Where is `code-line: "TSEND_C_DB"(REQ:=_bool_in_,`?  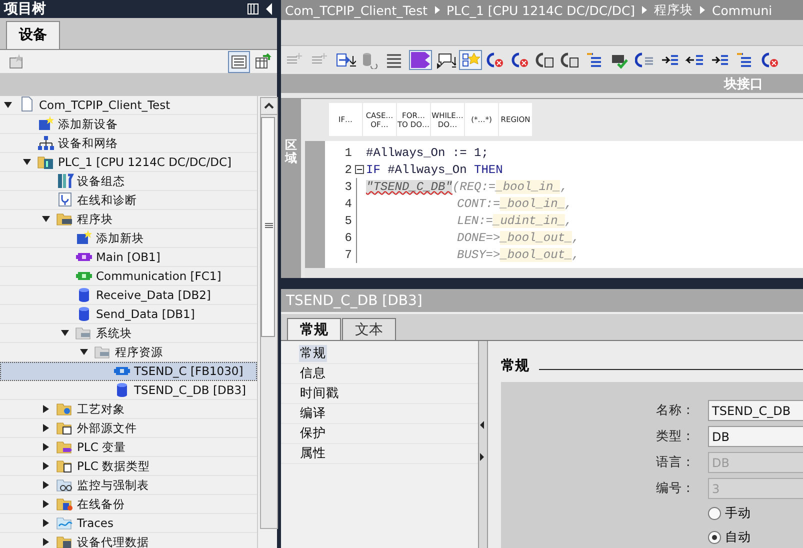 code-line: "TSEND_C_DB"(REQ:=_bool_in_, is located at coordinates (467, 187).